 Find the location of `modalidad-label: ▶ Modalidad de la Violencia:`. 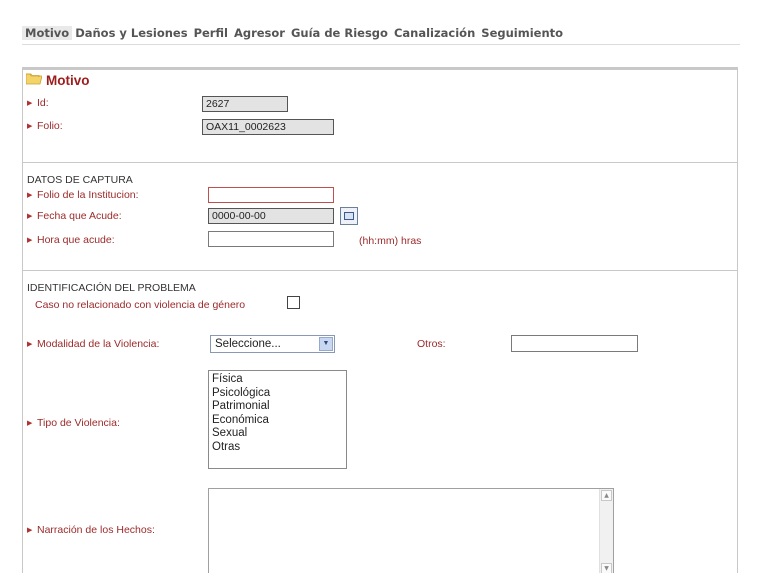

modalidad-label: ▶ Modalidad de la Violencia: is located at coordinates (93, 344).